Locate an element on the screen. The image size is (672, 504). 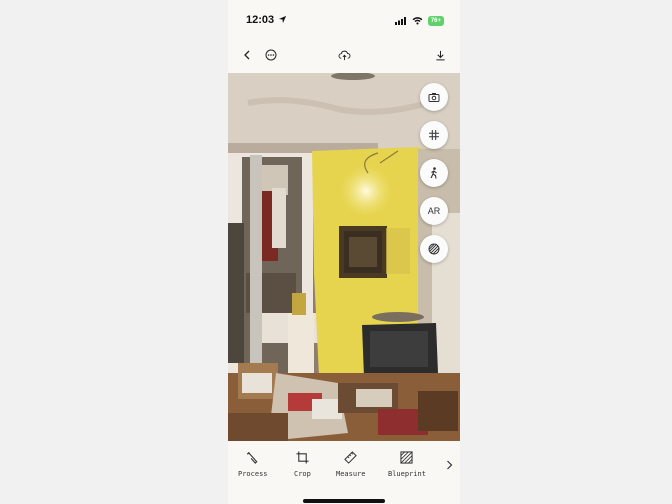
top-bar is located at coordinates (344, 55).